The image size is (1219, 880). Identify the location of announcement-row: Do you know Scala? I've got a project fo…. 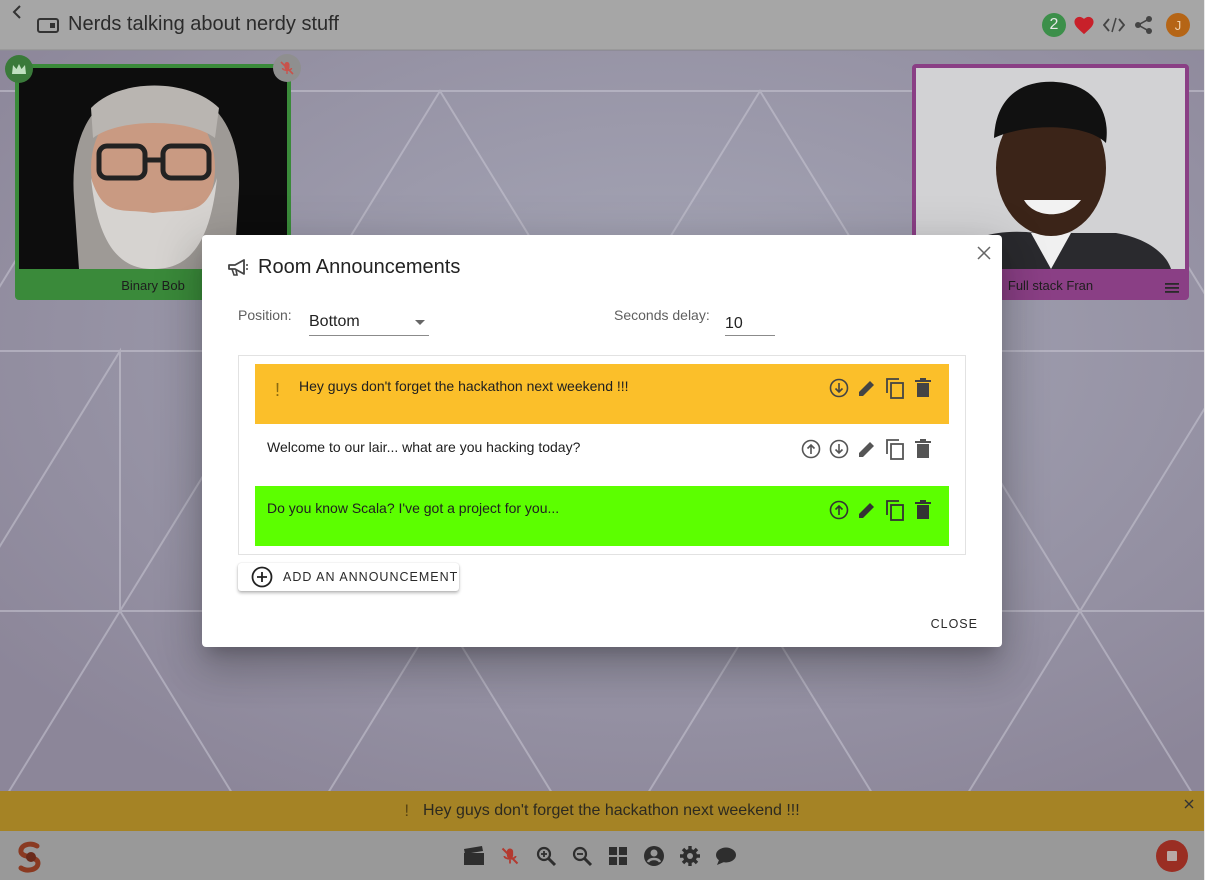
(602, 516).